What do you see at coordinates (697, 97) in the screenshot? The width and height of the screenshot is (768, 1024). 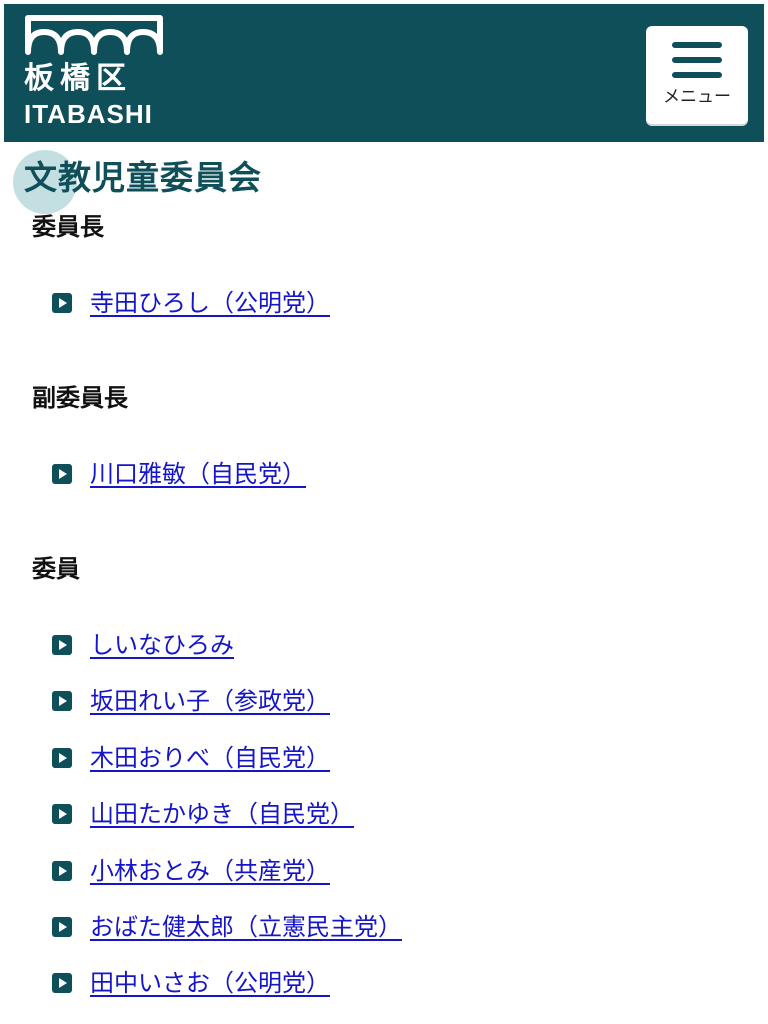 I see `menu-label: メニュー` at bounding box center [697, 97].